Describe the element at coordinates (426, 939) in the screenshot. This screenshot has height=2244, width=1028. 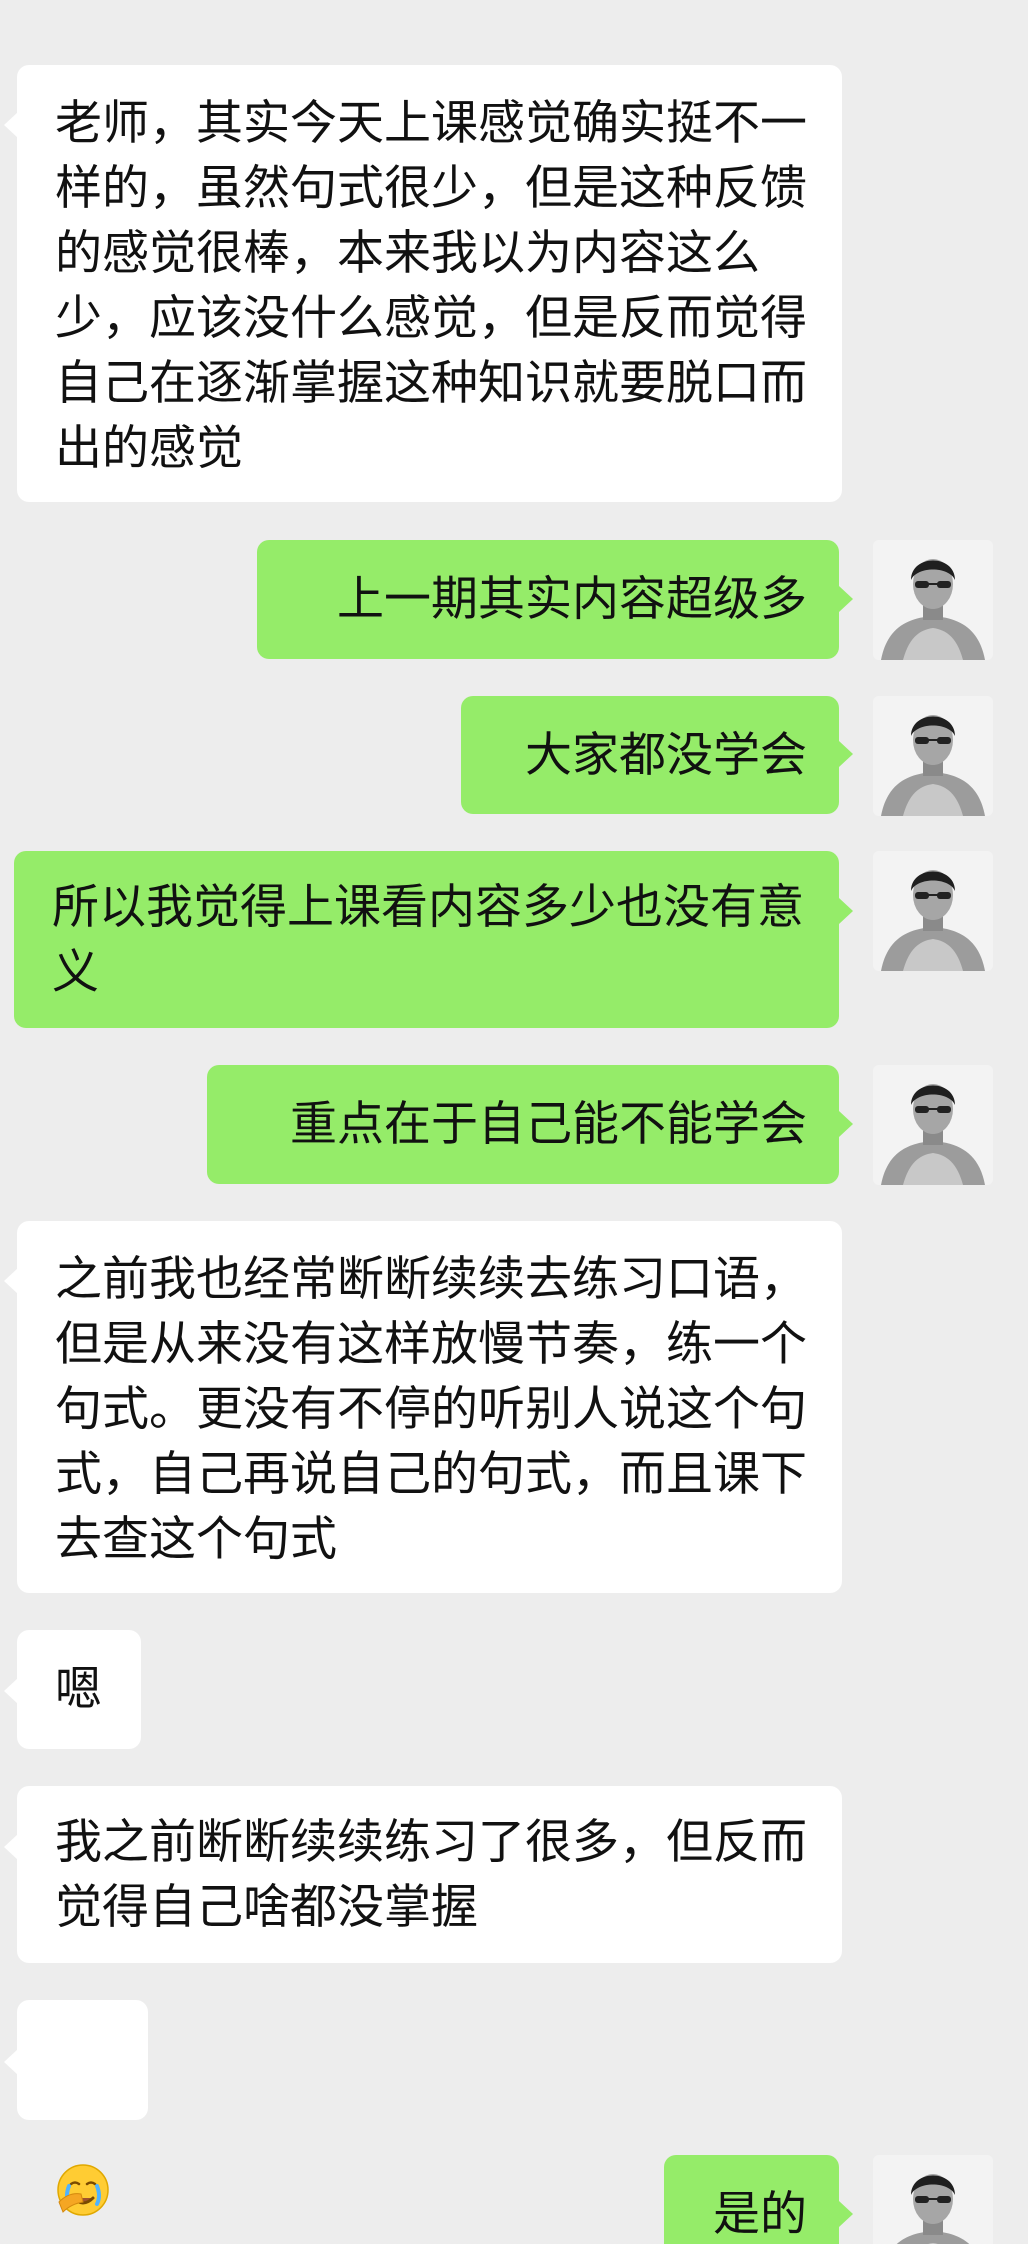
I see `message-bubble: 所以我觉得上课看内容多少也没有意义` at that location.